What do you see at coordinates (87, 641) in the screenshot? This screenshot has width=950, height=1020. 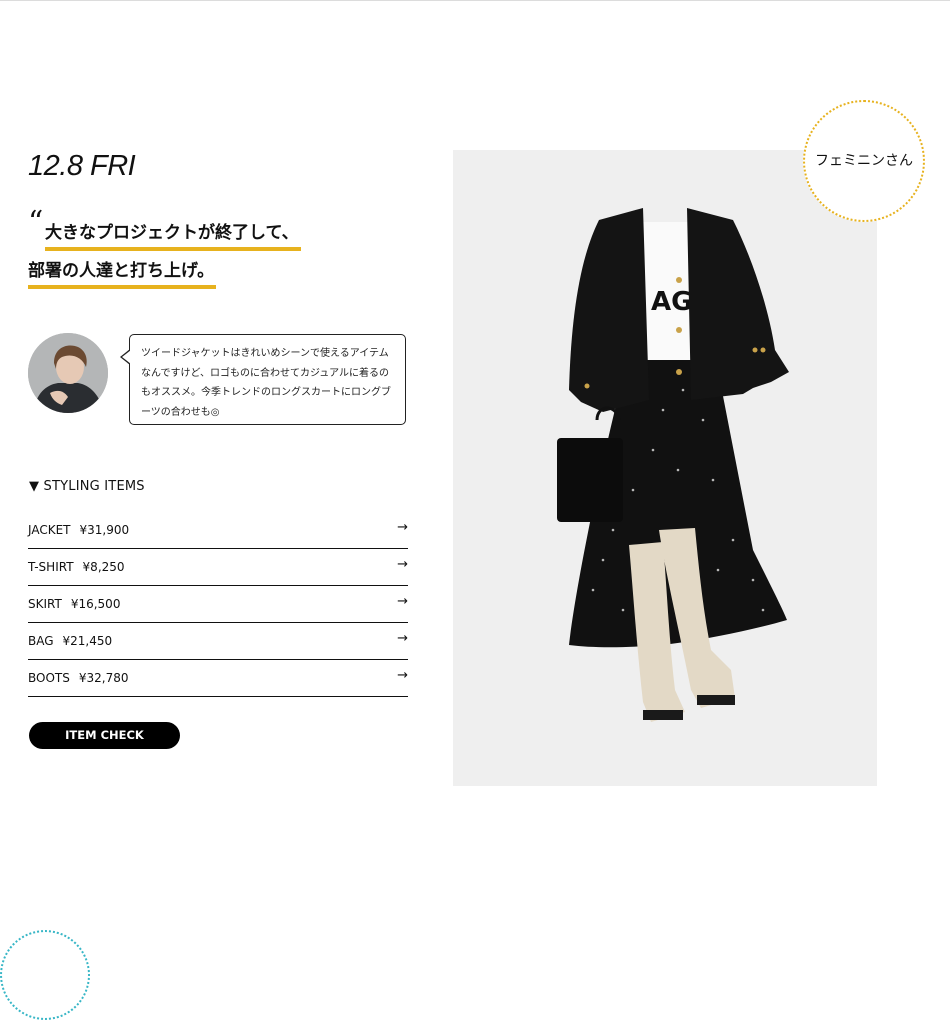 I see `item-price: ¥21,450` at bounding box center [87, 641].